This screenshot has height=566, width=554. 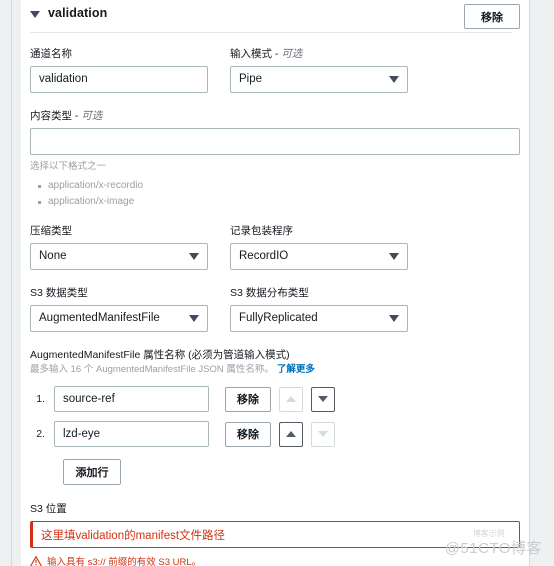 I want to click on field-record-wrapper: 记录包装程序 RecordIO, so click(x=319, y=247).